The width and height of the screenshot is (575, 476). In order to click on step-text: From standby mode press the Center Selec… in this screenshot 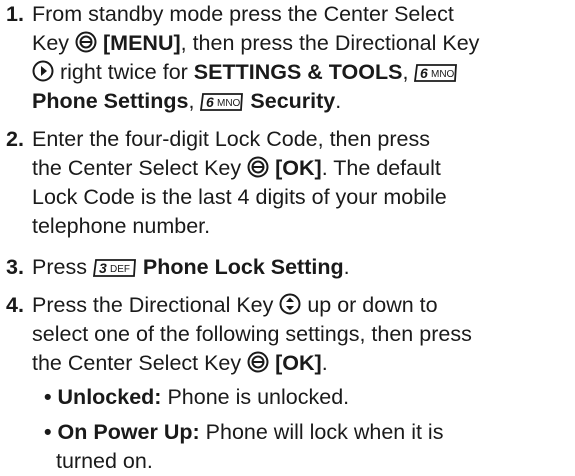, I will do `click(243, 14)`.